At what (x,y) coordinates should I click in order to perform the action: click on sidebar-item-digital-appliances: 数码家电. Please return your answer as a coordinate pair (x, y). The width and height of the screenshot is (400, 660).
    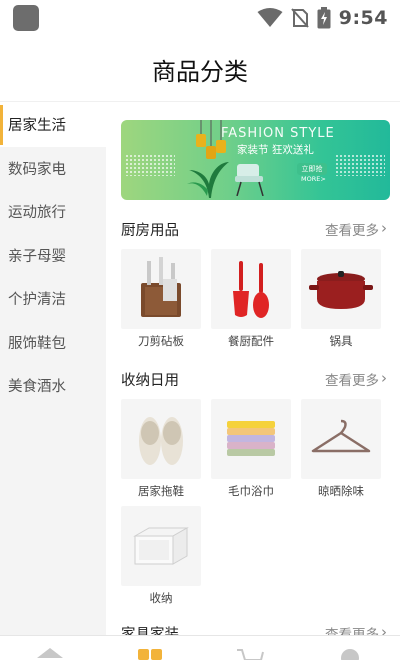
    Looking at the image, I should click on (53, 169).